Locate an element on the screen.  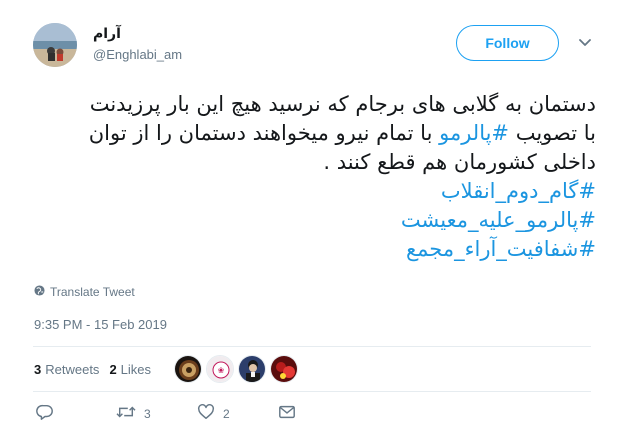
tweet-line-prefix: با تصویب is located at coordinates (552, 133).